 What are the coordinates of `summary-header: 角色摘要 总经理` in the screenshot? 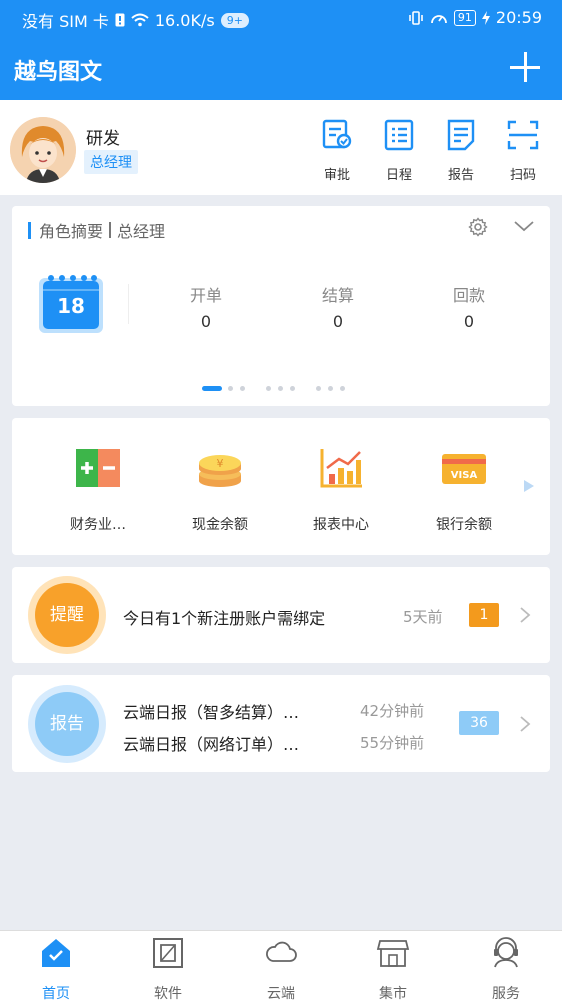 It's located at (96, 230).